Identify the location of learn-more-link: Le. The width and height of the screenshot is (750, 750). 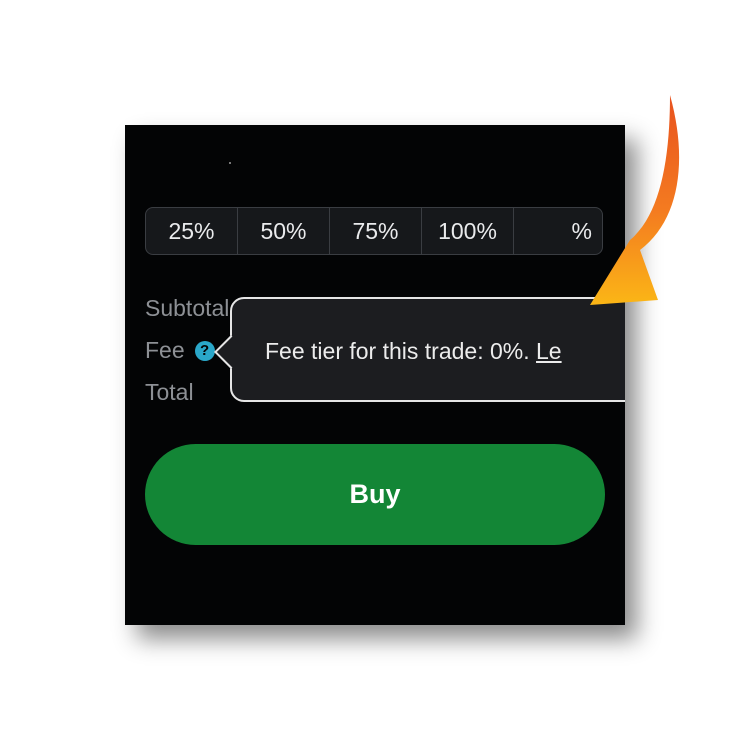
(549, 351).